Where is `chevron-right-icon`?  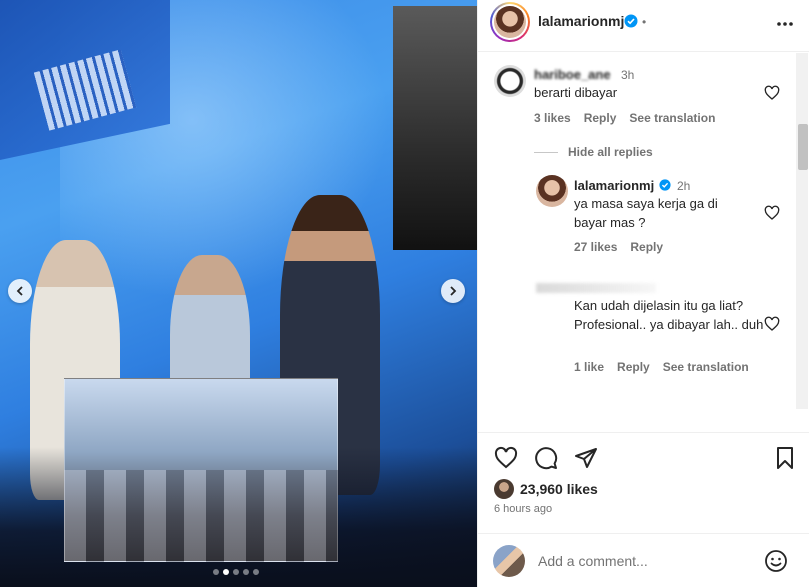
chevron-right-icon is located at coordinates (453, 291).